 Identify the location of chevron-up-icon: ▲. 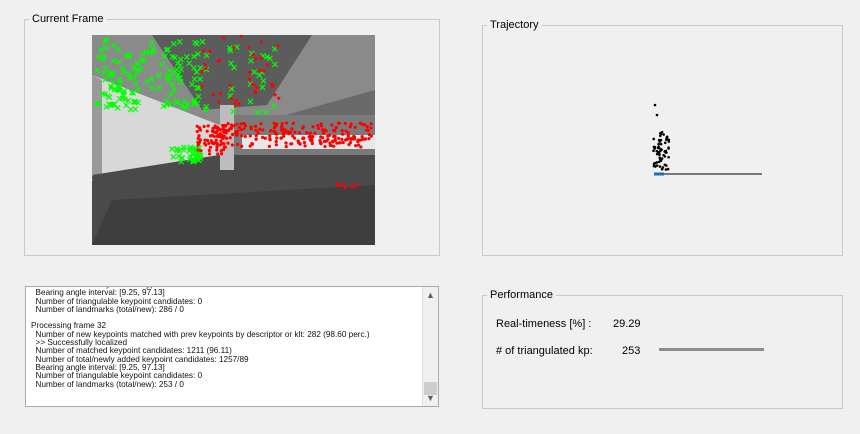
(430, 295).